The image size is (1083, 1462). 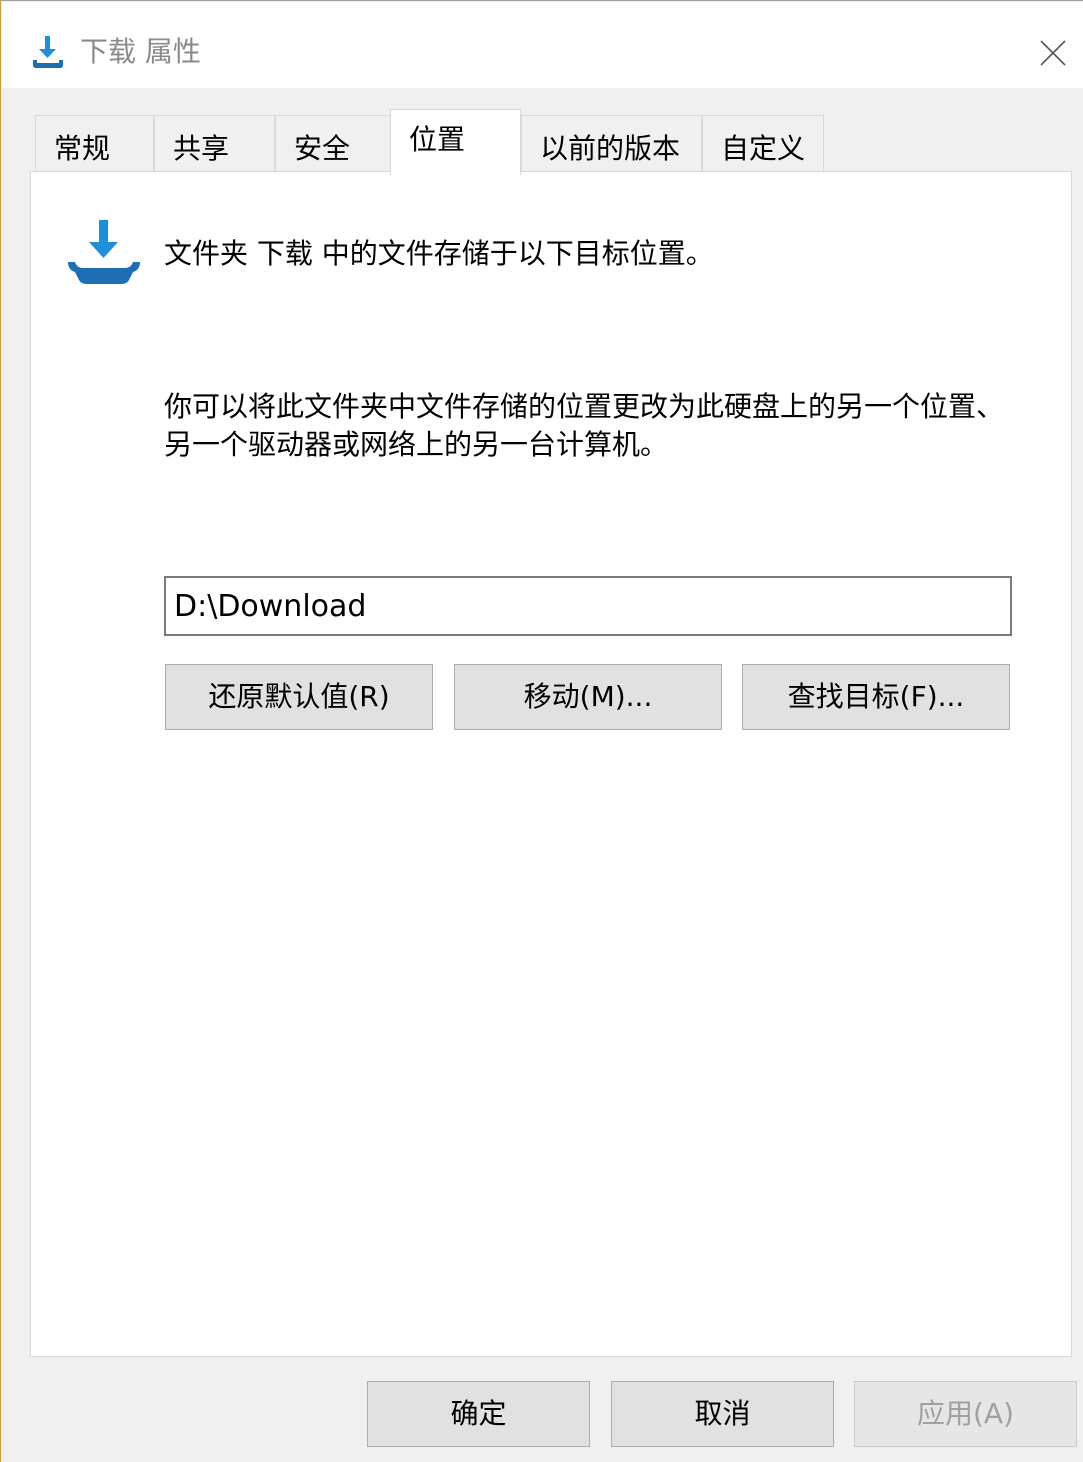 I want to click on download-icon, so click(x=48, y=52).